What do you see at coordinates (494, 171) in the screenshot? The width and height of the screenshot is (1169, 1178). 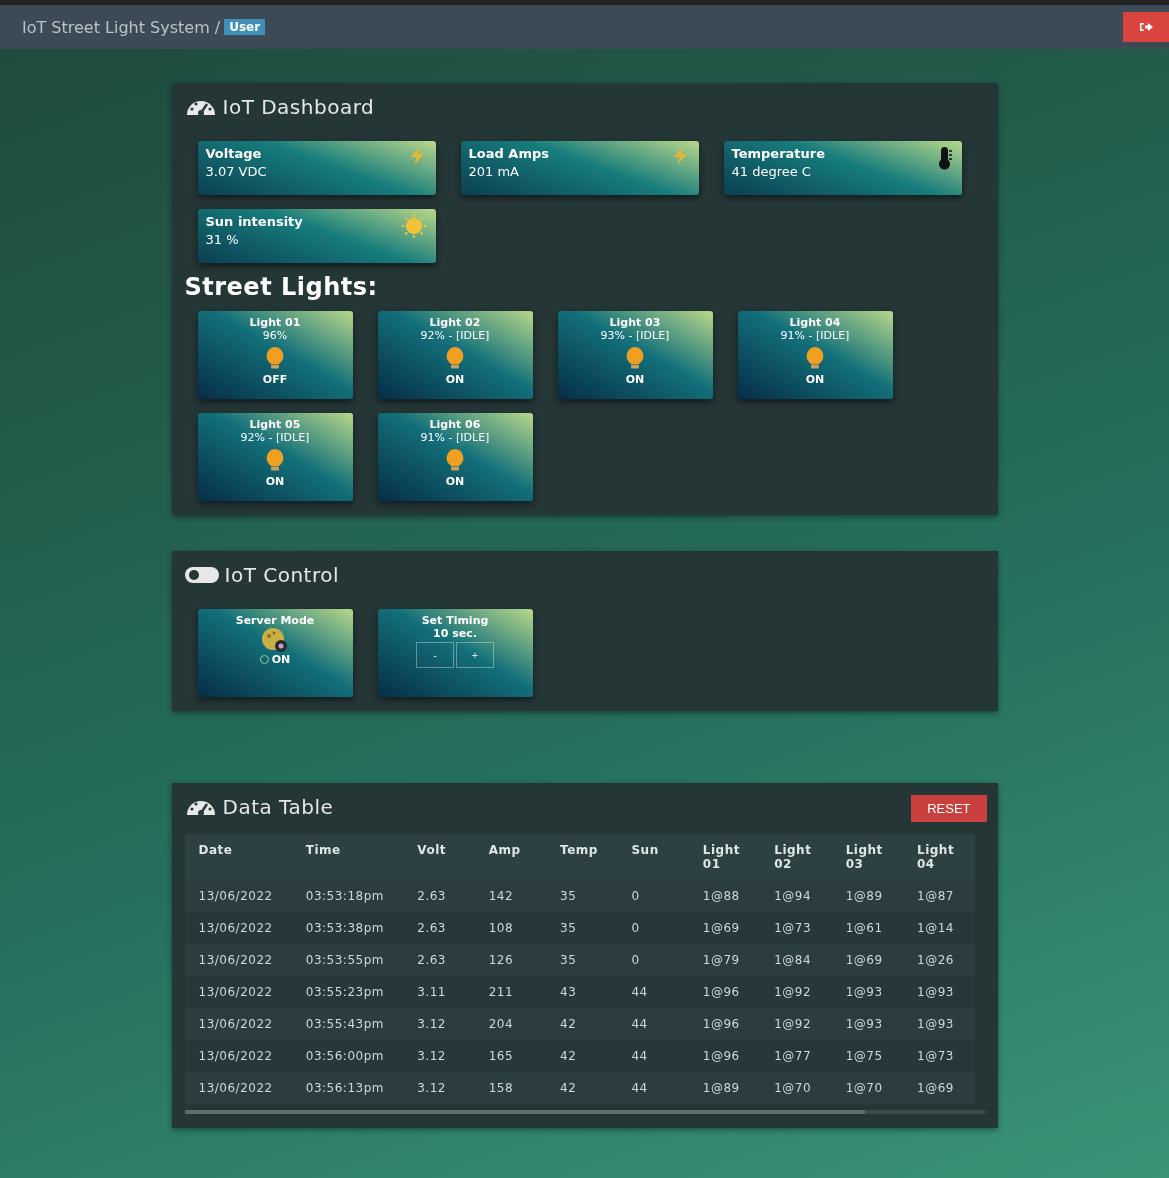 I see `stat-value: 201 mA` at bounding box center [494, 171].